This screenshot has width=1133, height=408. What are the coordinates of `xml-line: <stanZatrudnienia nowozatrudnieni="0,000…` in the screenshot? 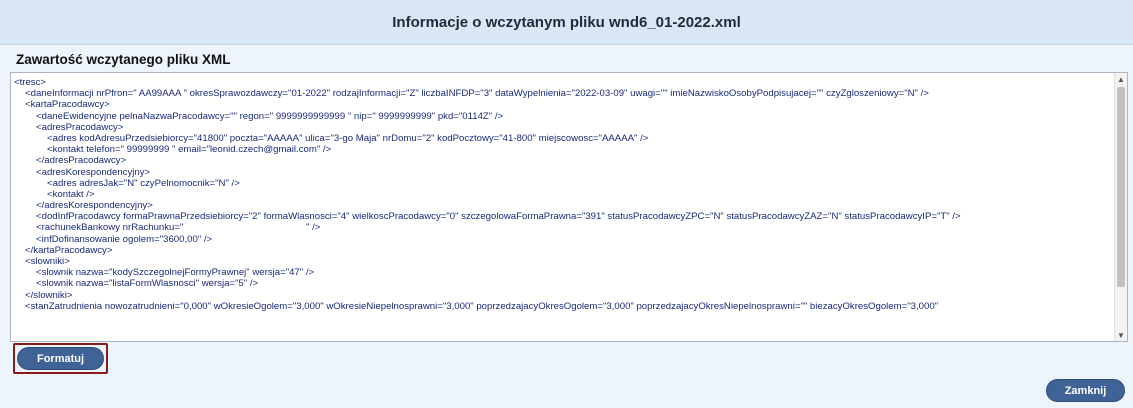 It's located at (482, 306).